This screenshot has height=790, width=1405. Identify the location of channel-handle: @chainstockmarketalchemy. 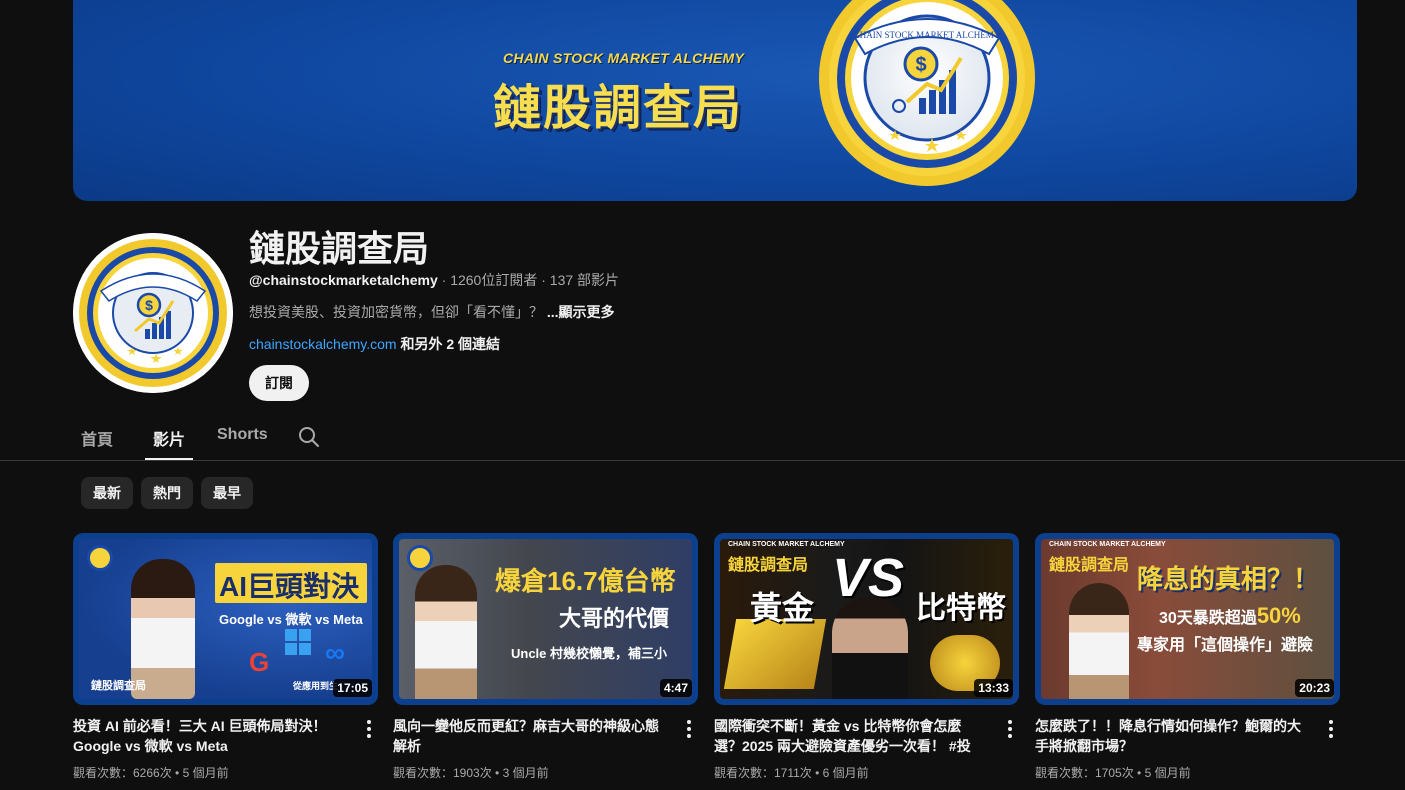
(343, 280).